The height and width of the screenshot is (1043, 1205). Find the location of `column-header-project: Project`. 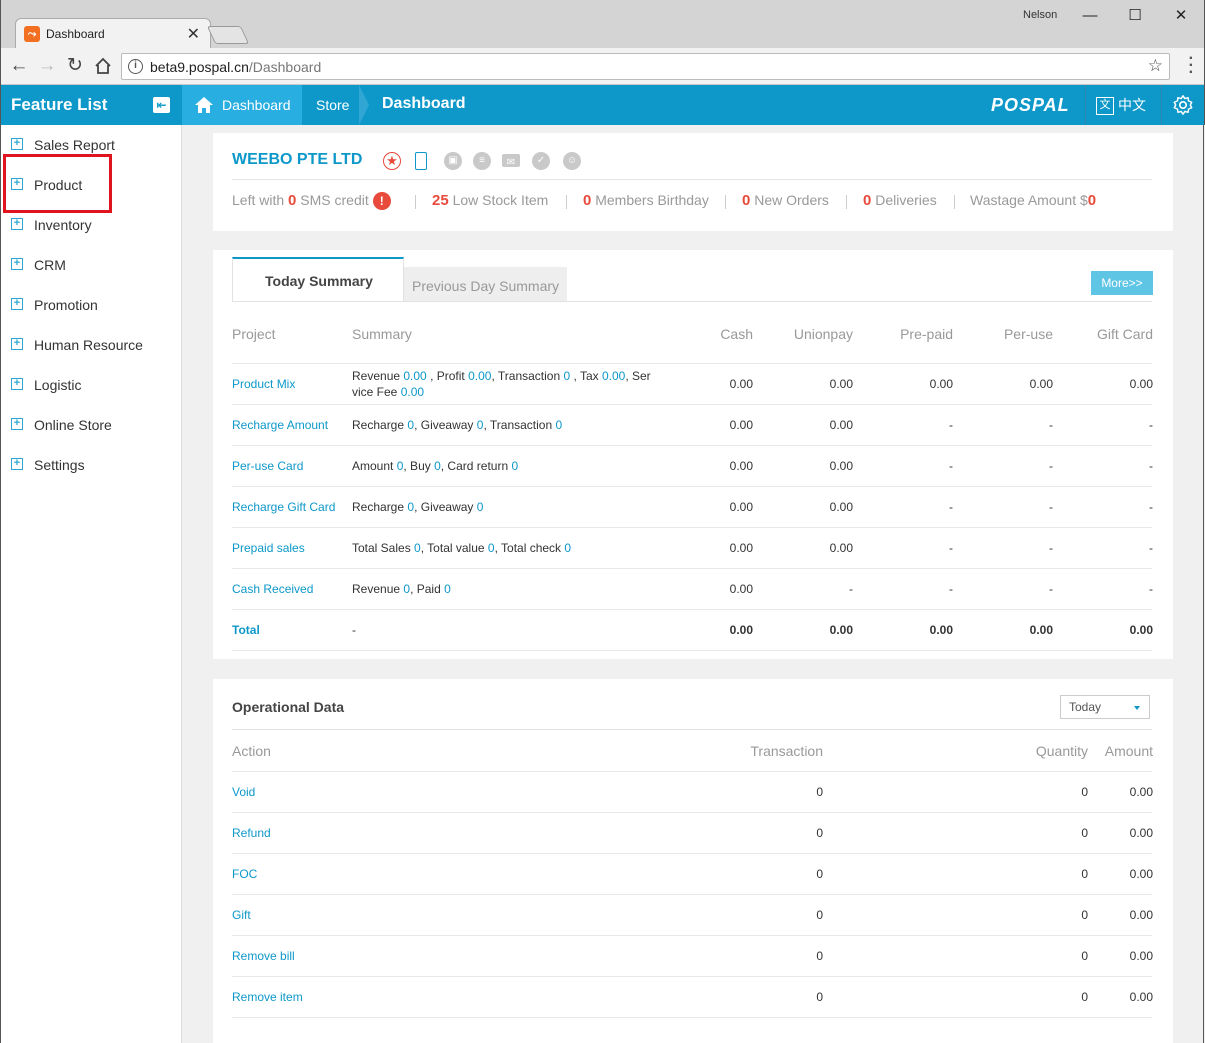

column-header-project: Project is located at coordinates (254, 334).